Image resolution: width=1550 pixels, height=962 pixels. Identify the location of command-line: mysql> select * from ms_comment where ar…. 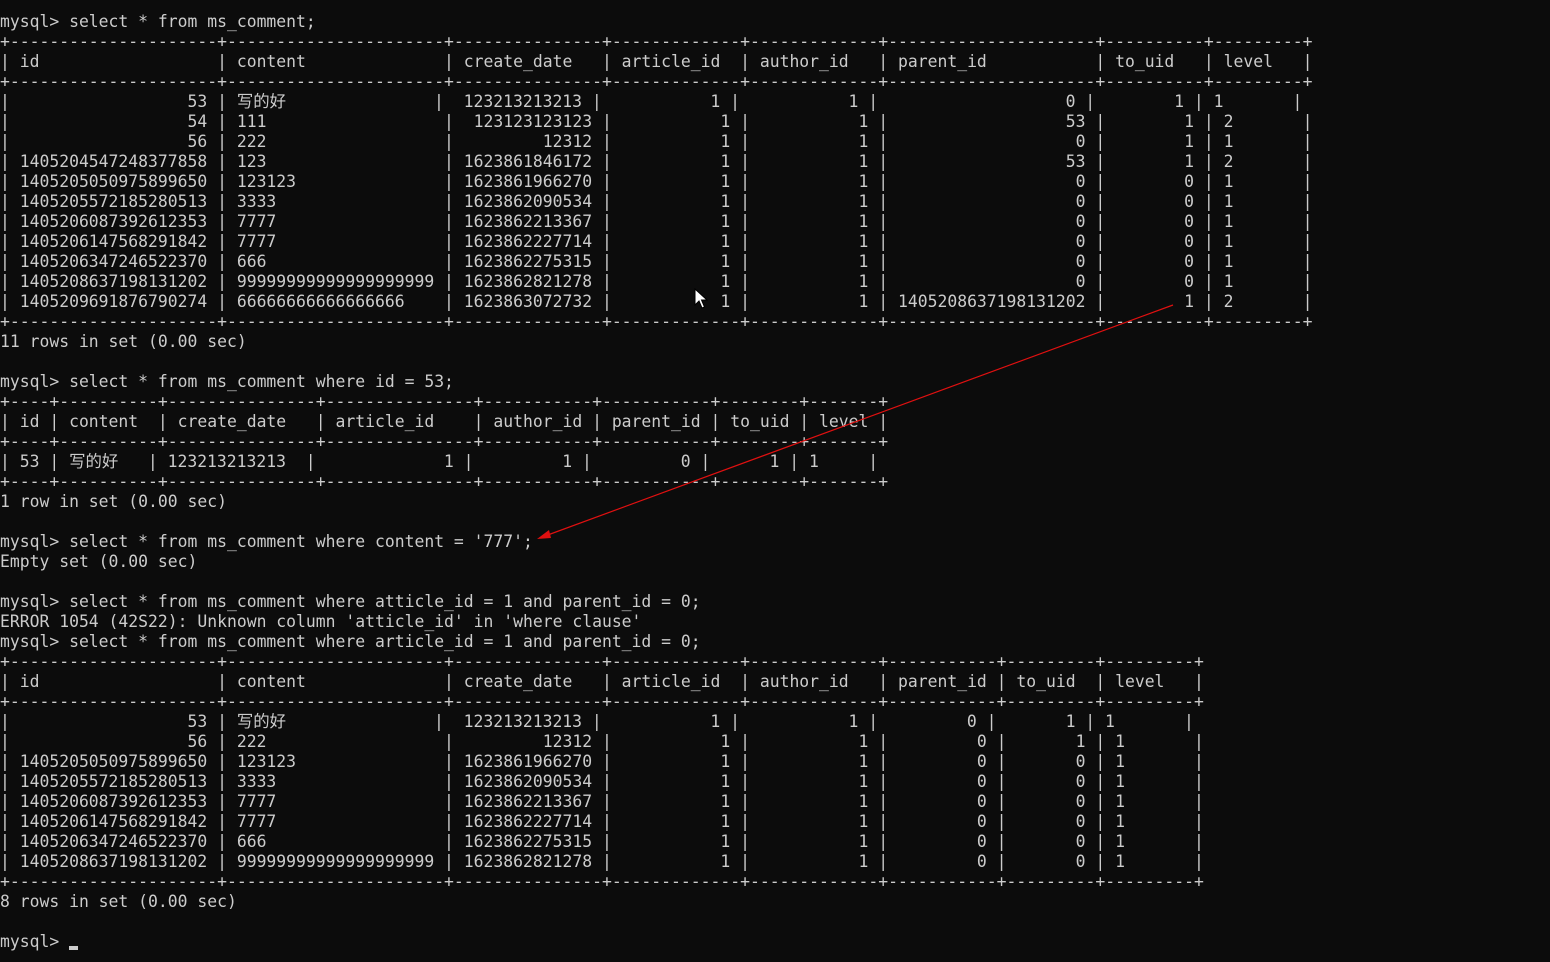
(350, 641).